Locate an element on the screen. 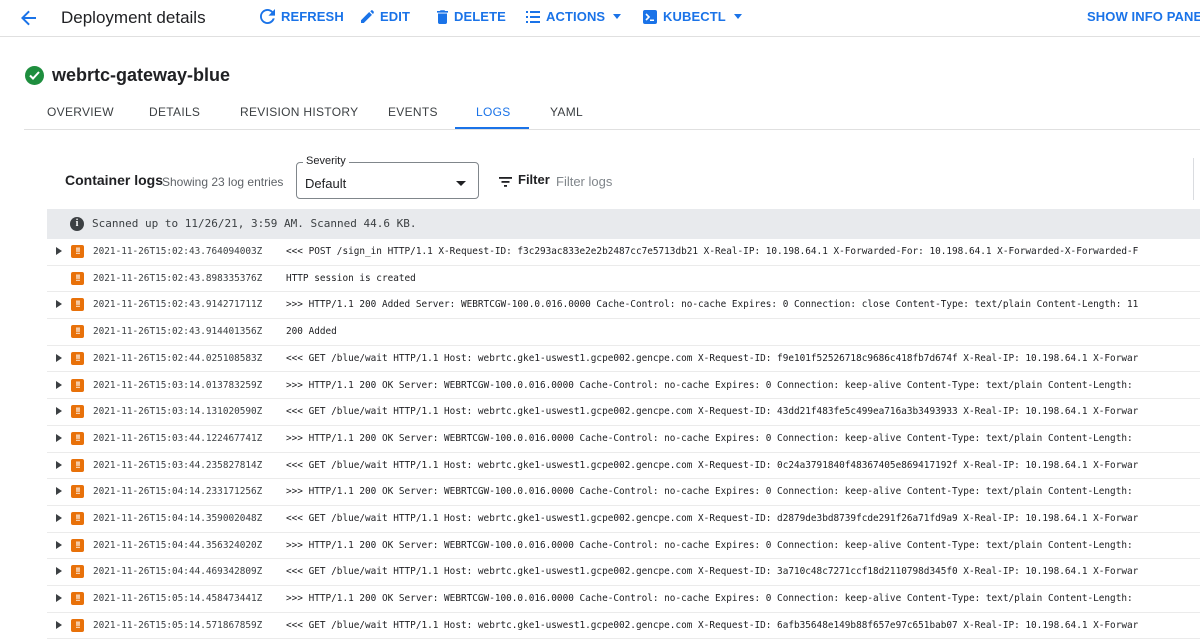 Image resolution: width=1200 pixels, height=639 pixels. kubectl-menu-button: KUBECTL is located at coordinates (692, 16).